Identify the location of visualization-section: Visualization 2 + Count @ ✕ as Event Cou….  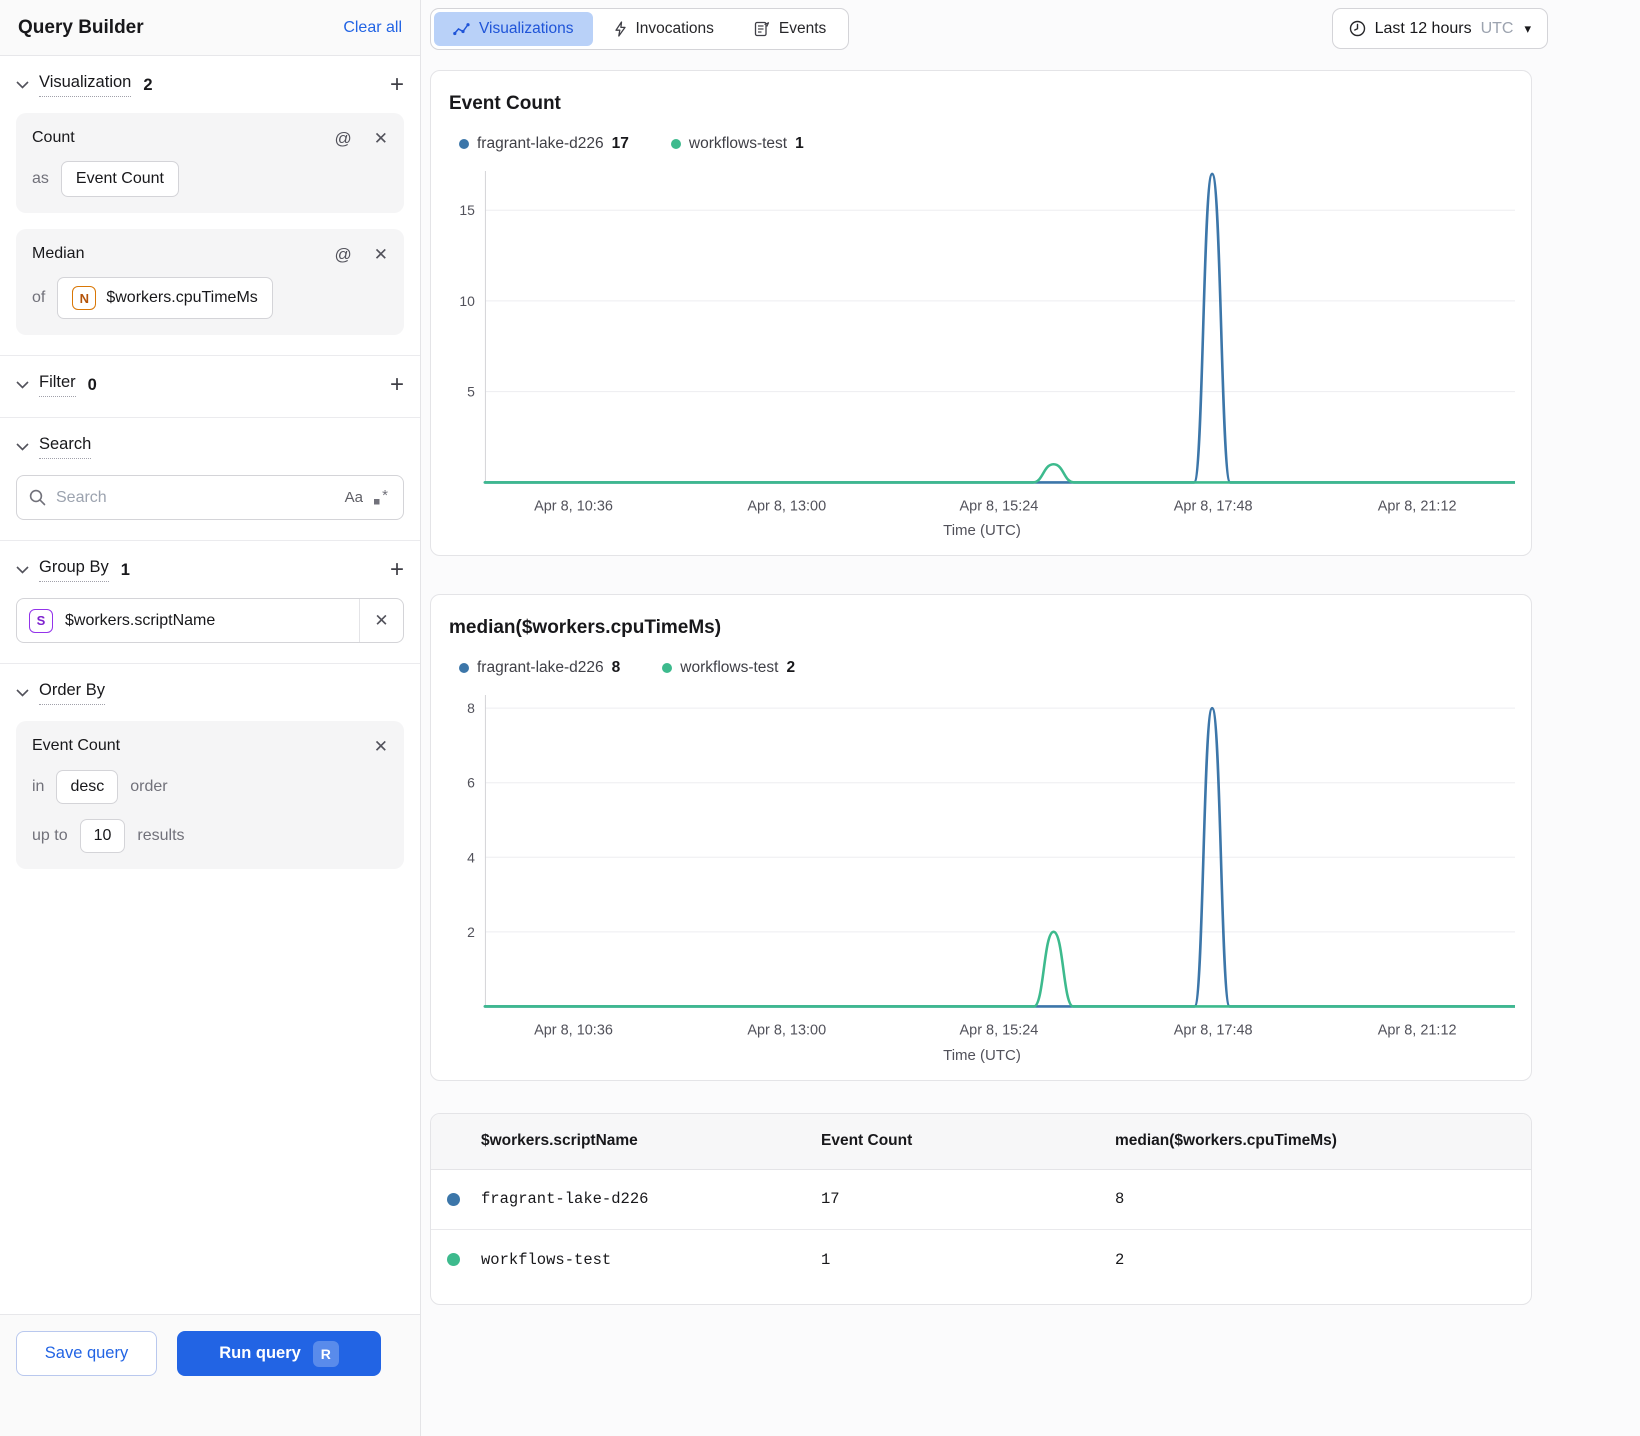
(210, 206).